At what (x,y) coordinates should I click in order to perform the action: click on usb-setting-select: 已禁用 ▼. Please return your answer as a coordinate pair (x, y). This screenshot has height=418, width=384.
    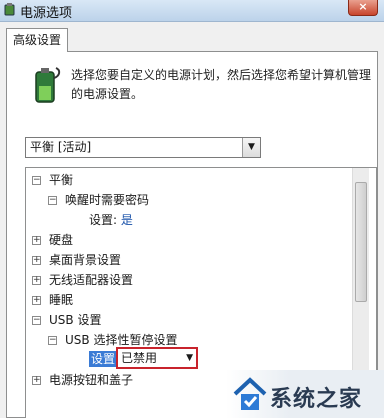
    Looking at the image, I should click on (157, 358).